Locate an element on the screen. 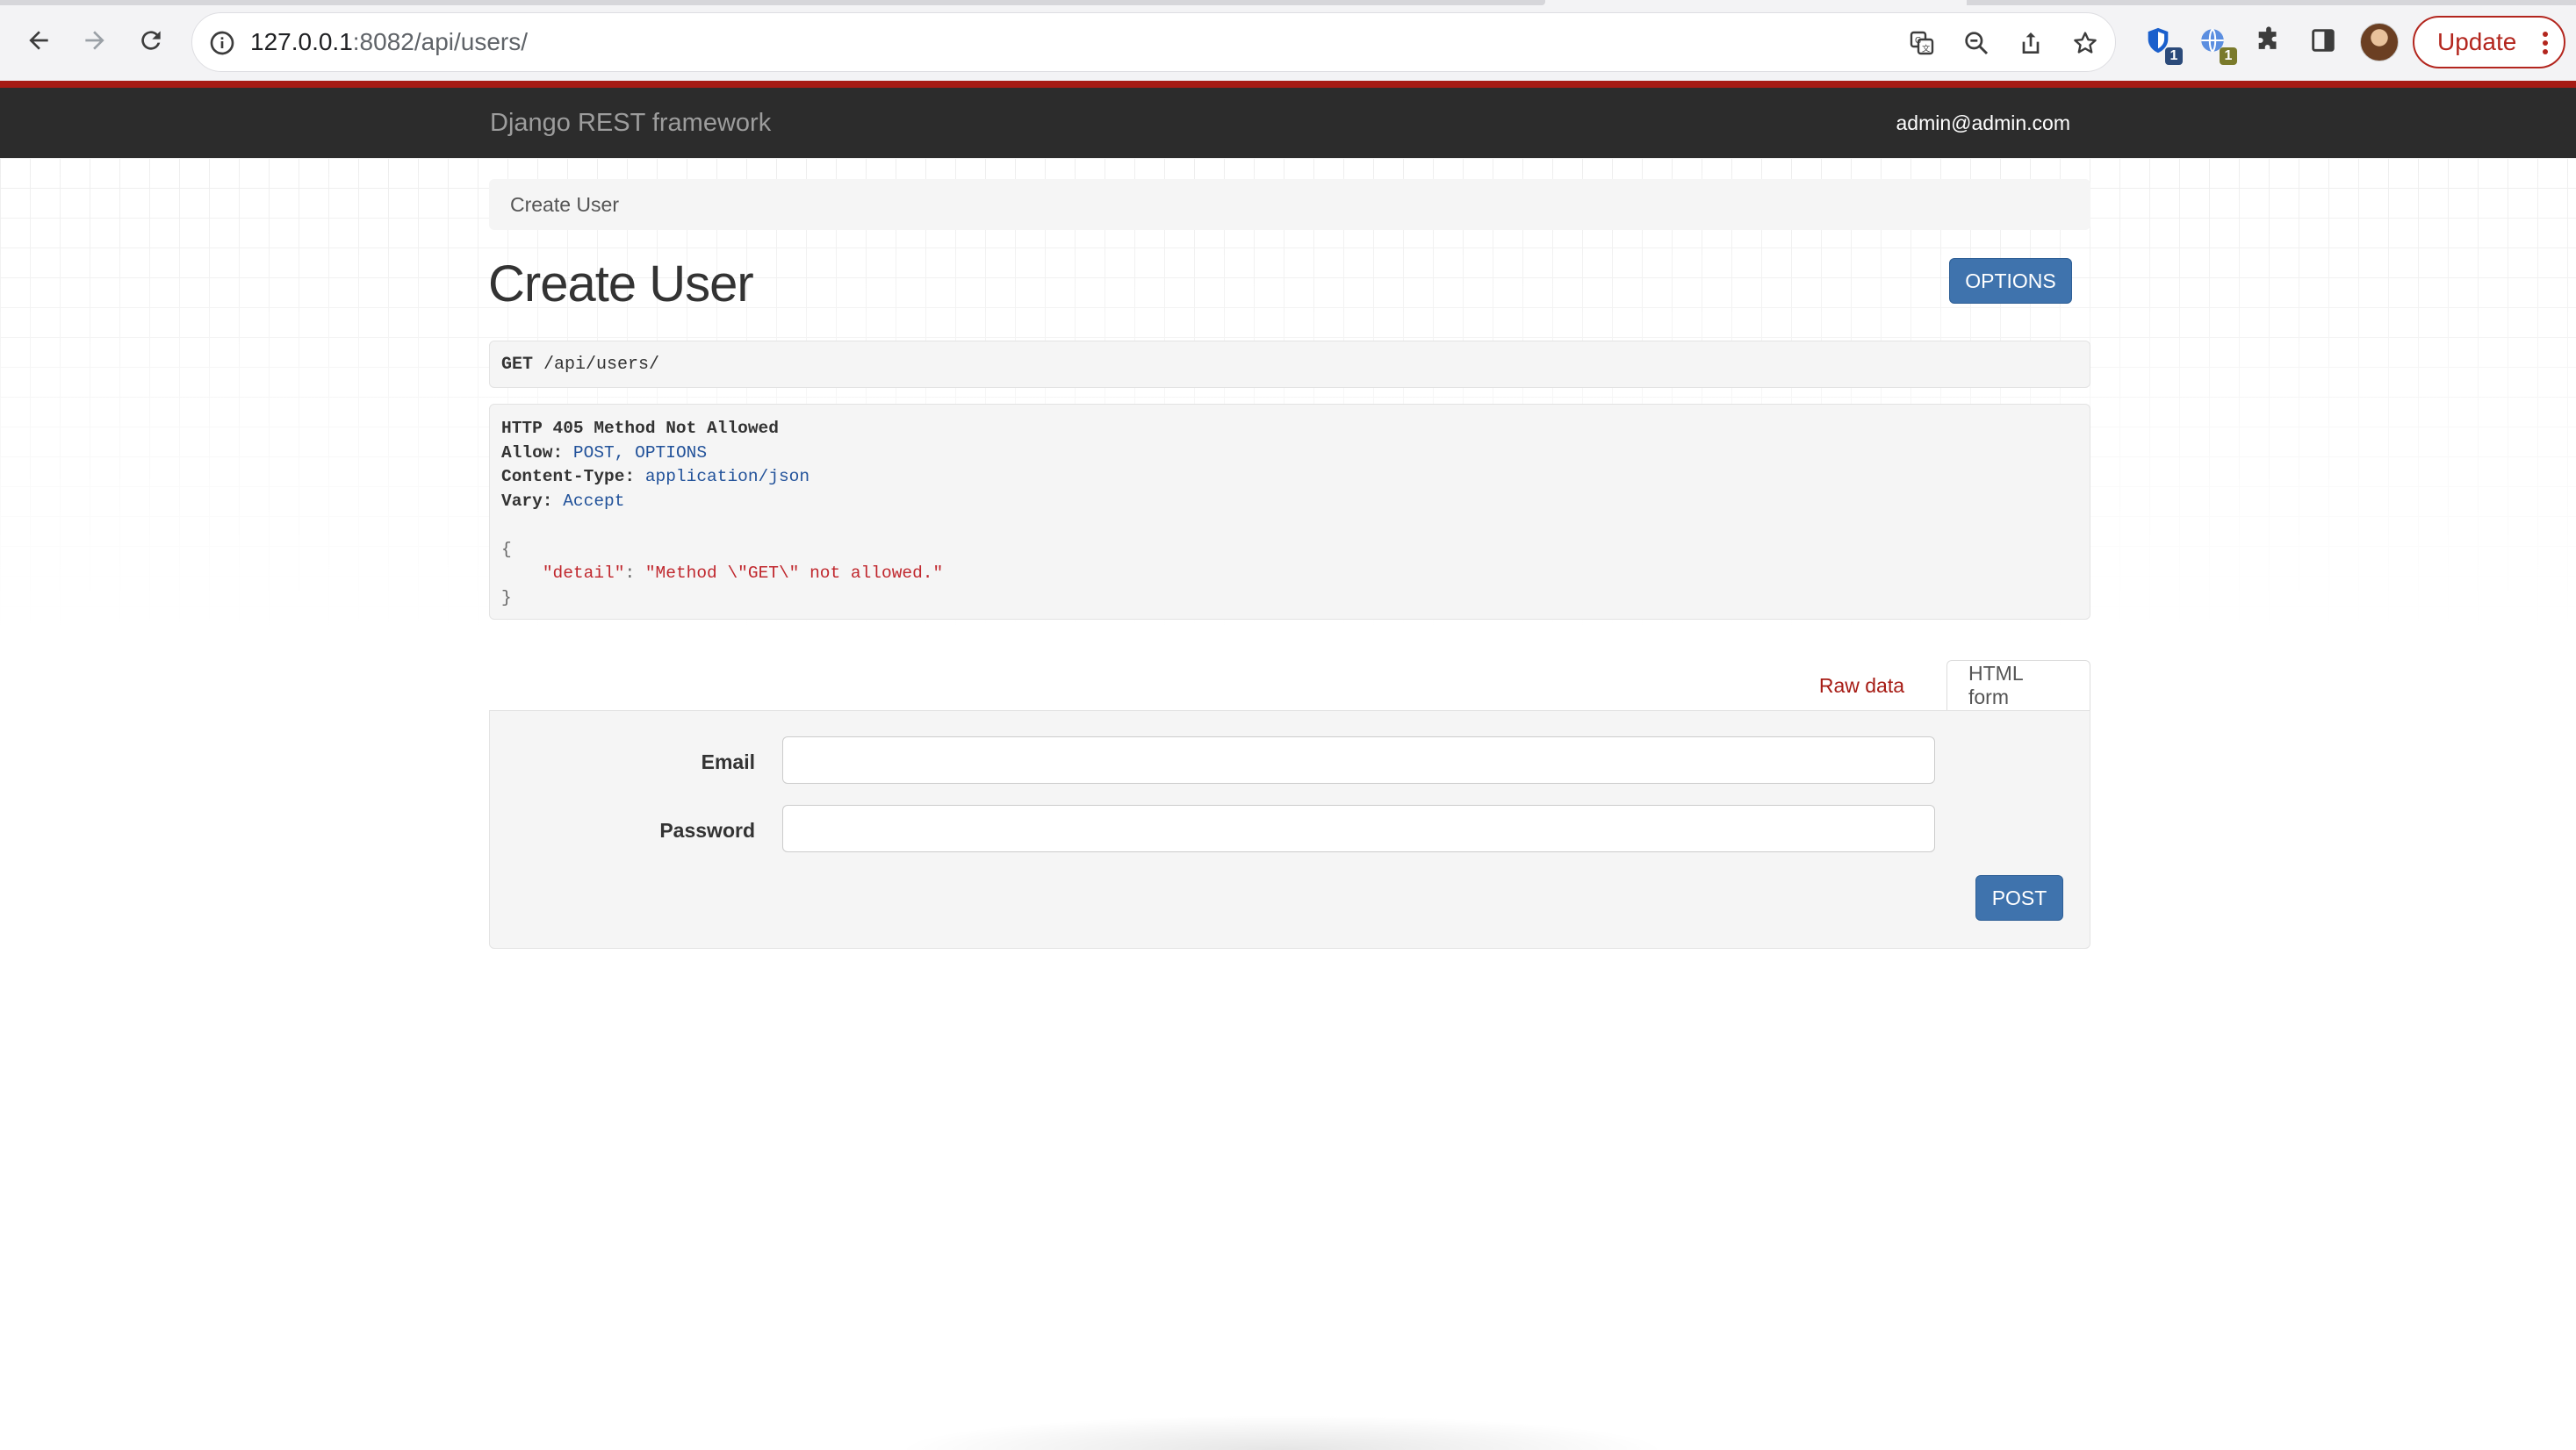 The width and height of the screenshot is (2576, 1450). update-button: Update is located at coordinates (2489, 42).